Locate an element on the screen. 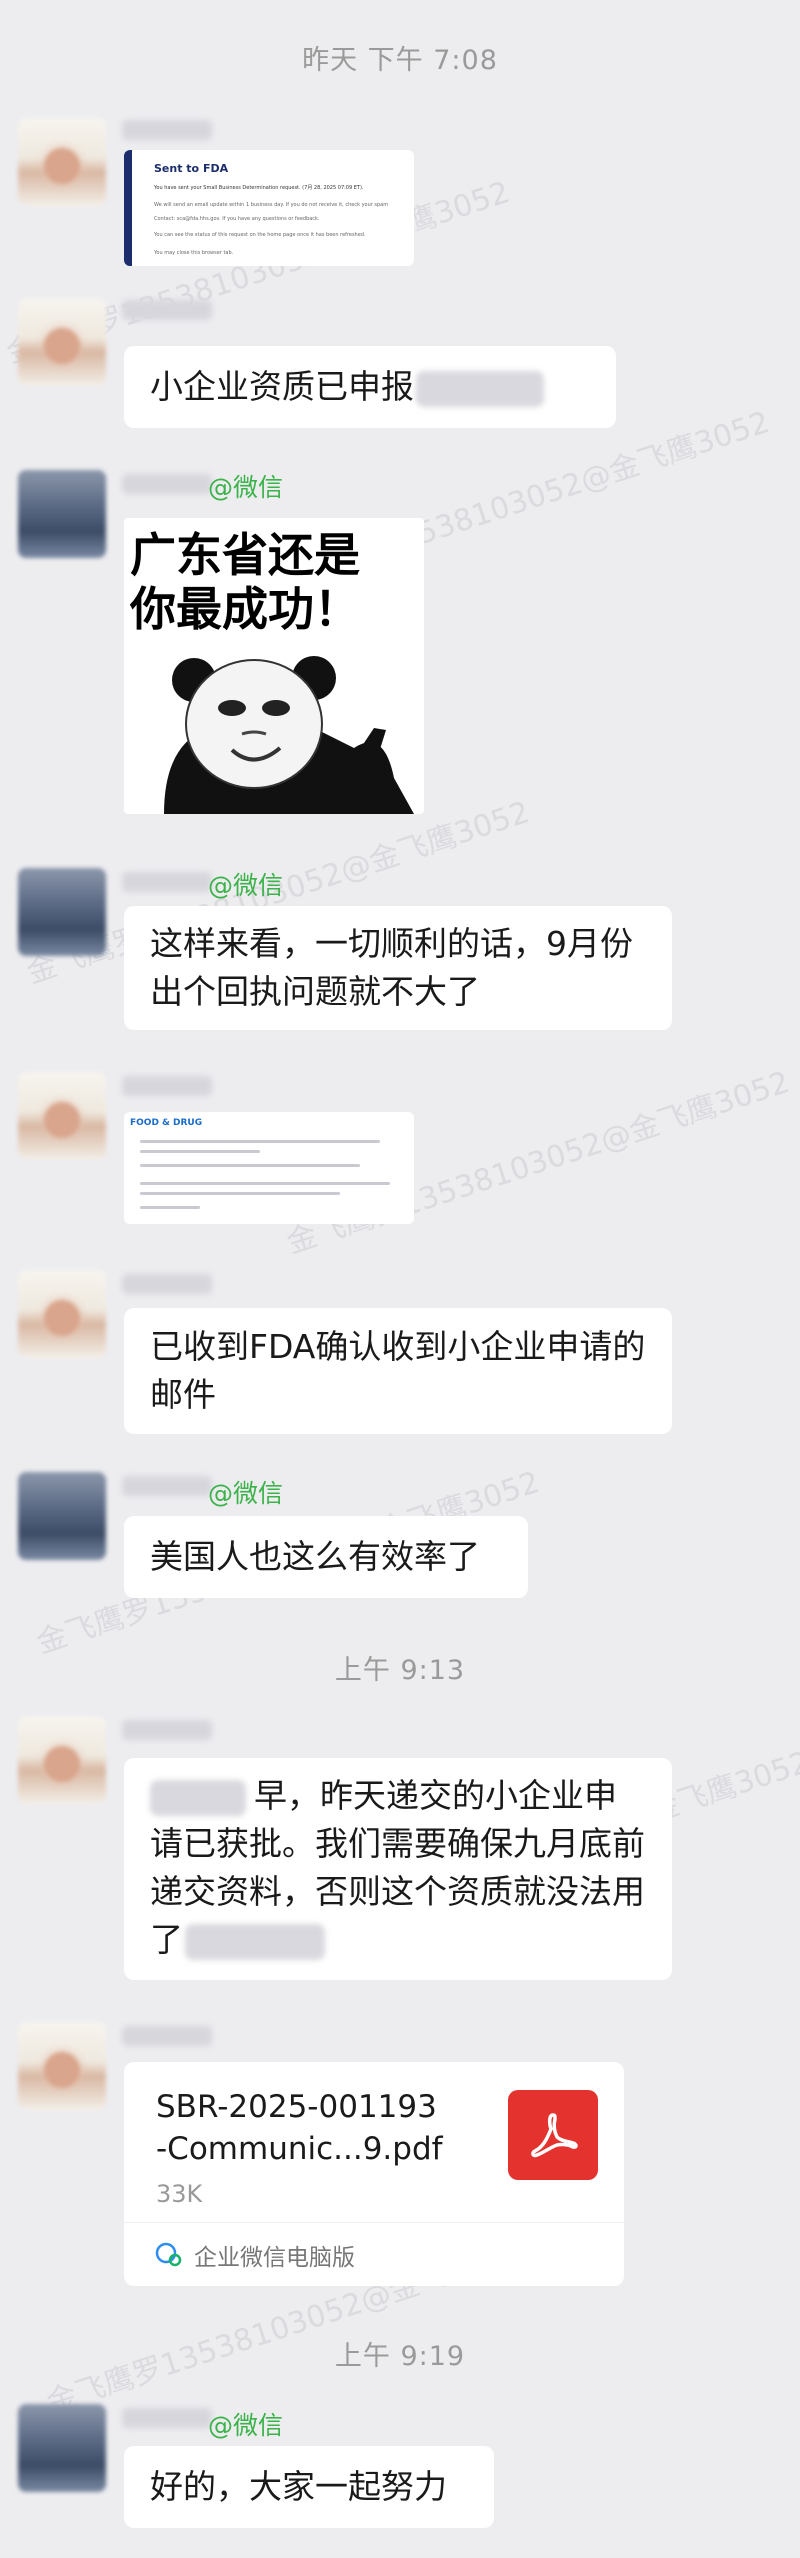 This screenshot has width=800, height=2558. fda-card-line: You may close this browser tab. is located at coordinates (194, 253).